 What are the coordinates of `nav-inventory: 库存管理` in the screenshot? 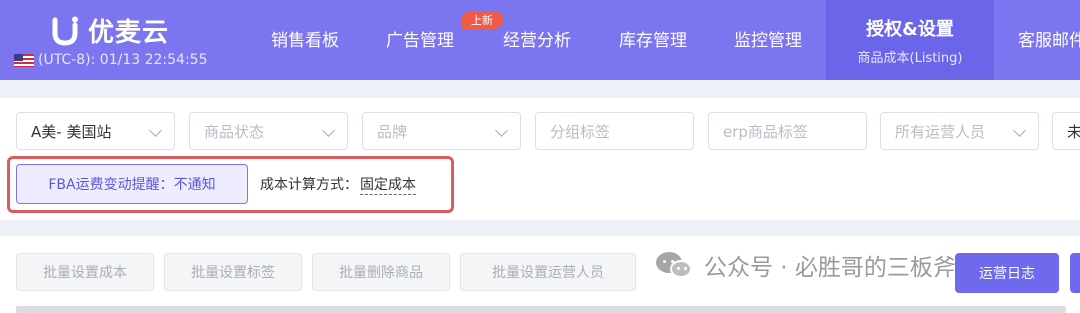 It's located at (653, 40).